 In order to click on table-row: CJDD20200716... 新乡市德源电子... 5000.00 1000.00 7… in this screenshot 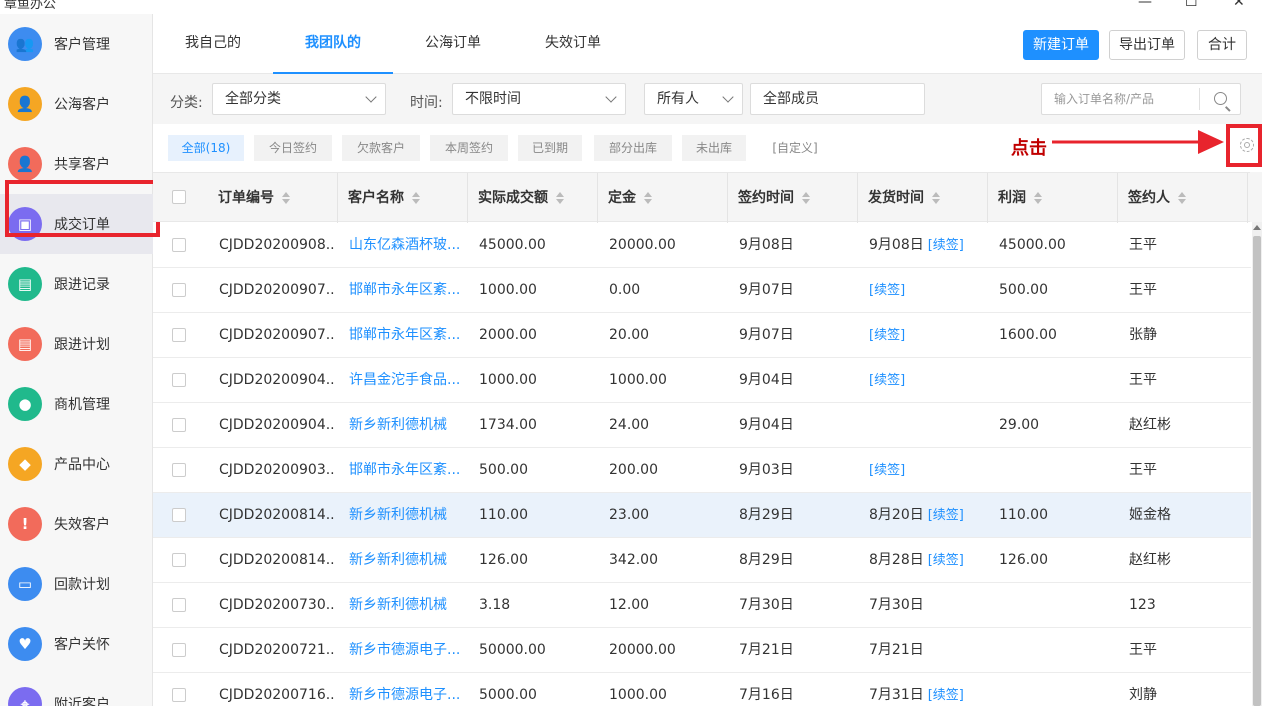, I will do `click(702, 689)`.